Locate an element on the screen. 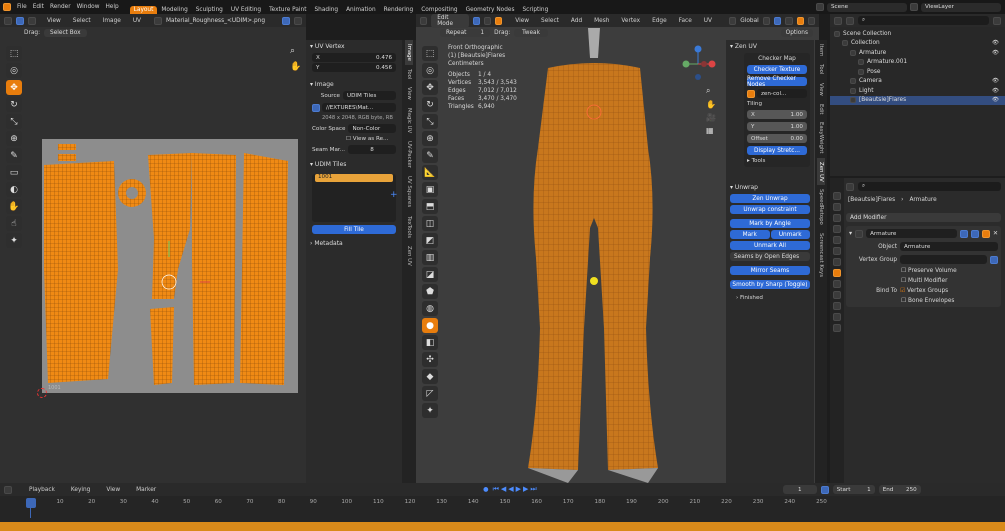  uv-canvas is located at coordinates (170, 266).